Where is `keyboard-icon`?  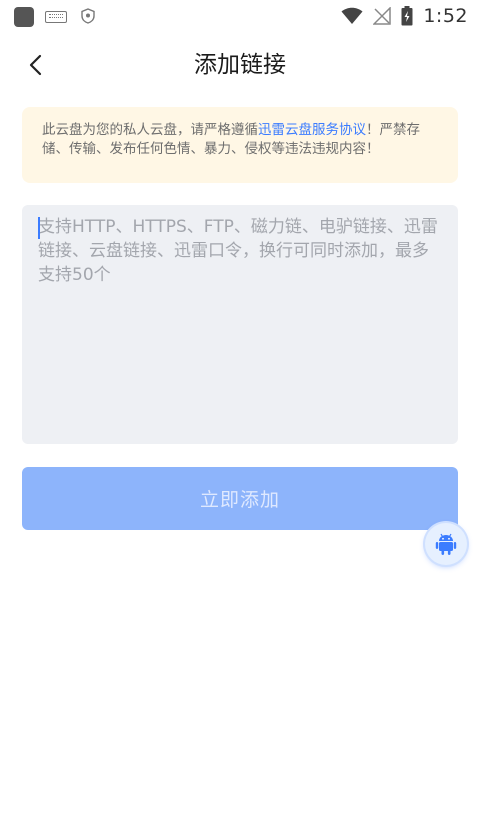
keyboard-icon is located at coordinates (56, 17).